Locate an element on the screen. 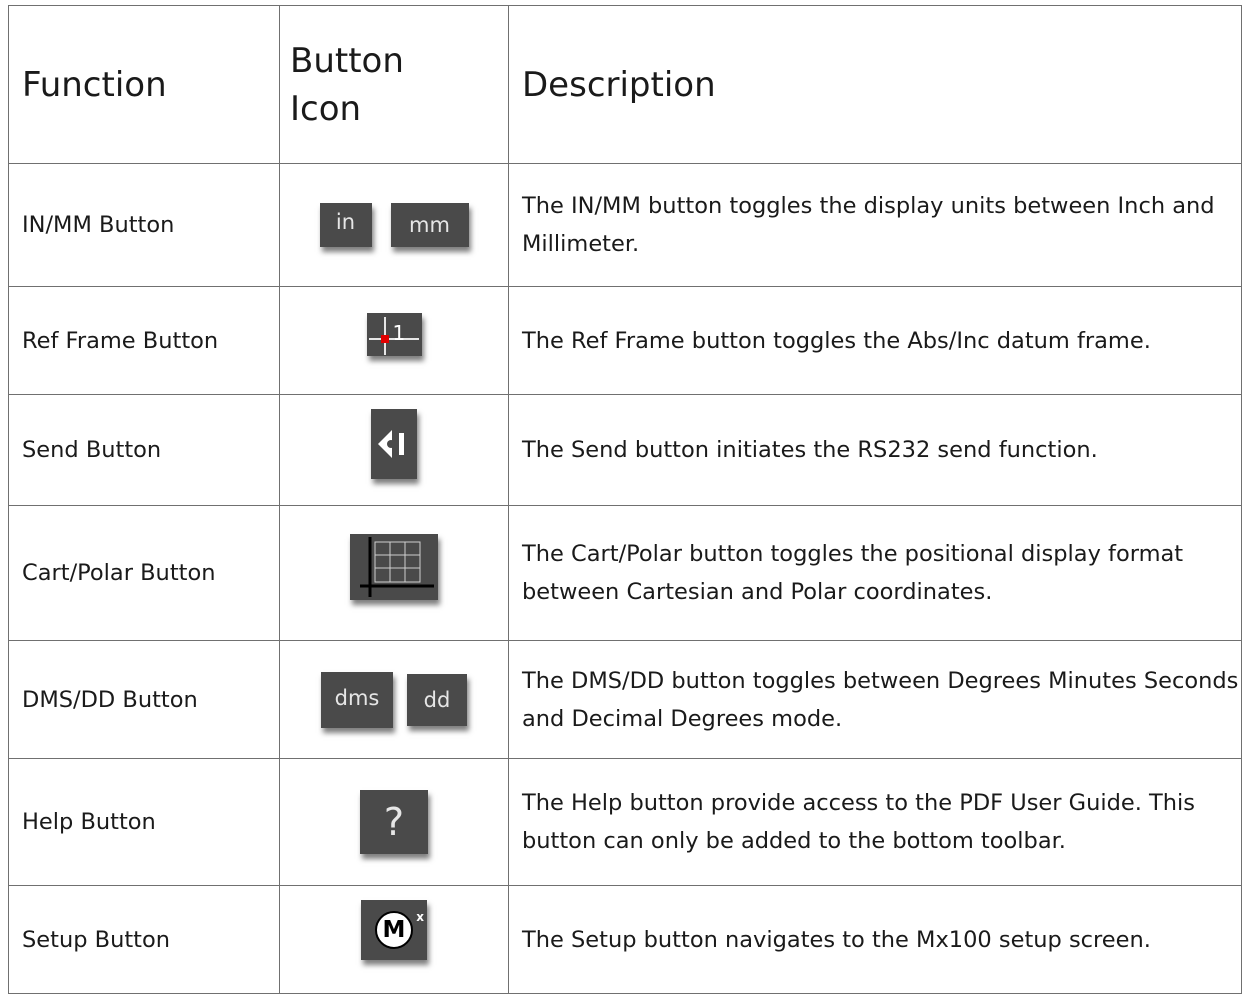  ref-frame-icon: 1 is located at coordinates (394, 334).